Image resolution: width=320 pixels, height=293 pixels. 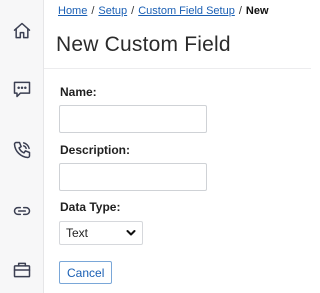 I want to click on breadcrumb: Home / Setup / Custom Field Setup / New, so click(x=163, y=11).